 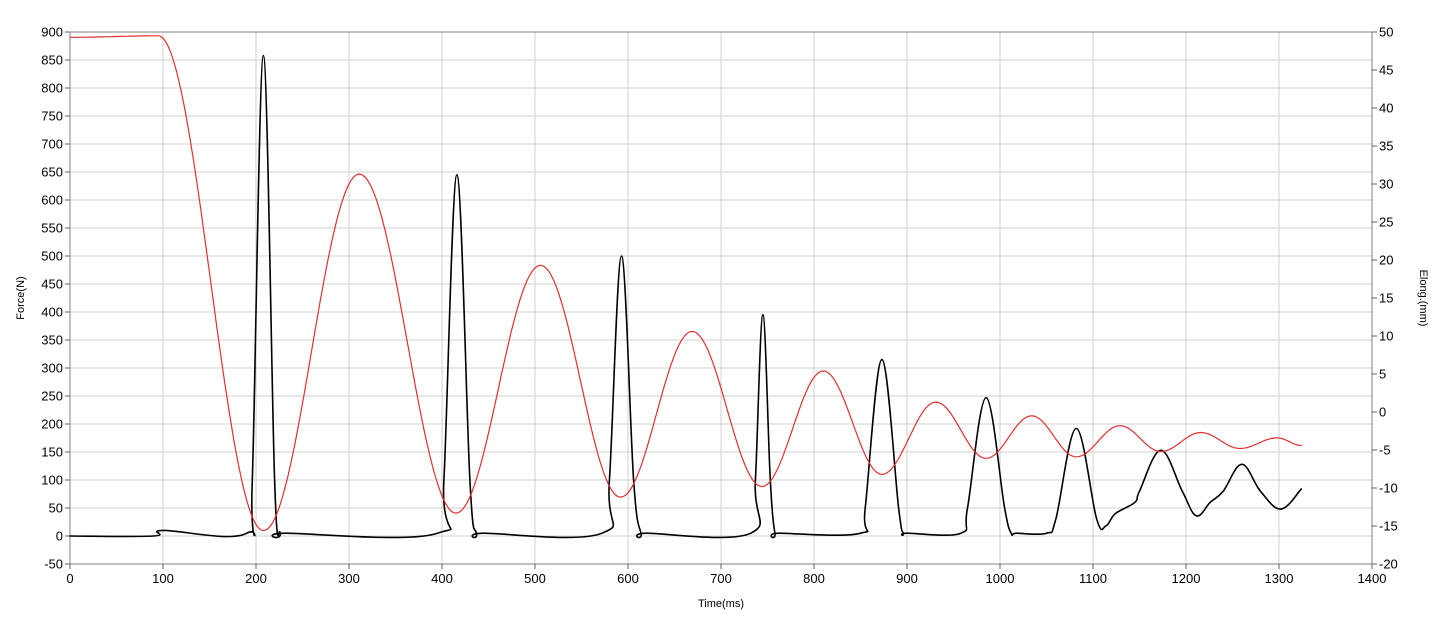 What do you see at coordinates (59, 536) in the screenshot?
I see `left-y-tick-label: 0` at bounding box center [59, 536].